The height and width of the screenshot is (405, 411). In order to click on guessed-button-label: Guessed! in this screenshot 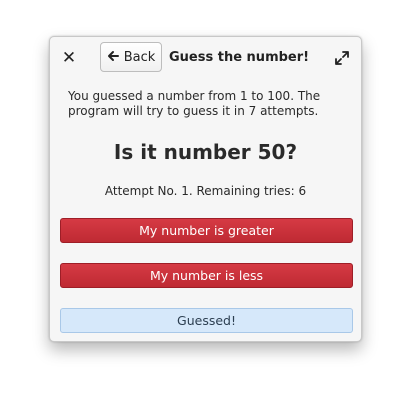, I will do `click(206, 320)`.